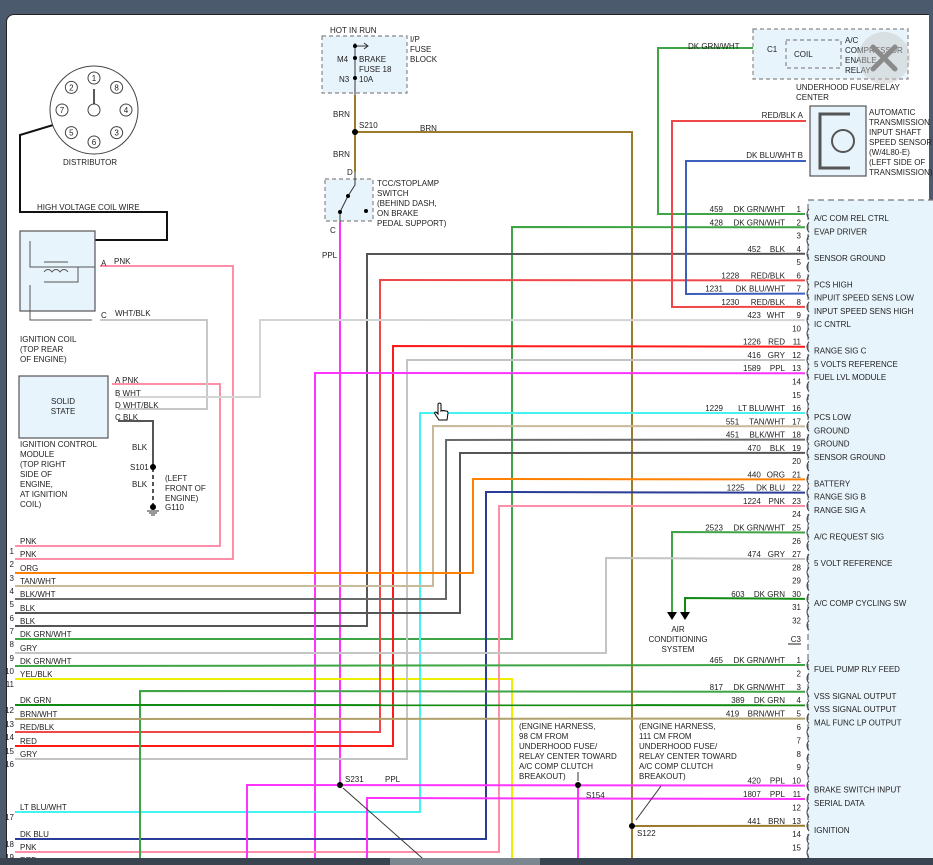  What do you see at coordinates (330, 255) in the screenshot?
I see `wire-label: PPL` at bounding box center [330, 255].